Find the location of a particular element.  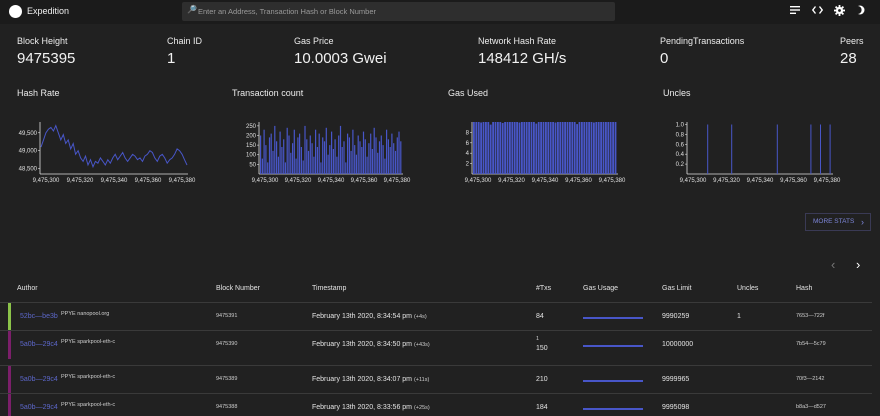

author-link: 52bc—be3b is located at coordinates (39, 316).